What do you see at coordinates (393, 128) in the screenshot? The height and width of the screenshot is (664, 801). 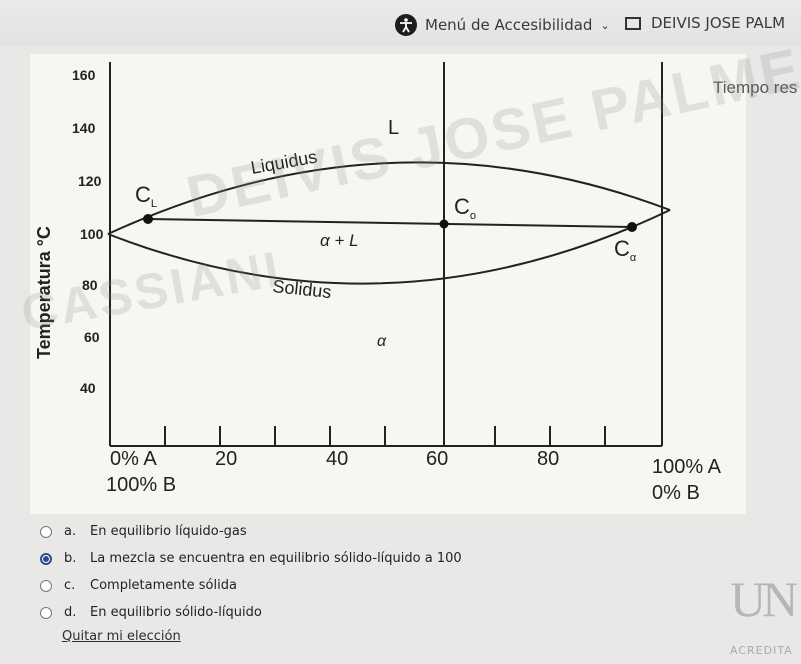 I see `liquid-region-label: L` at bounding box center [393, 128].